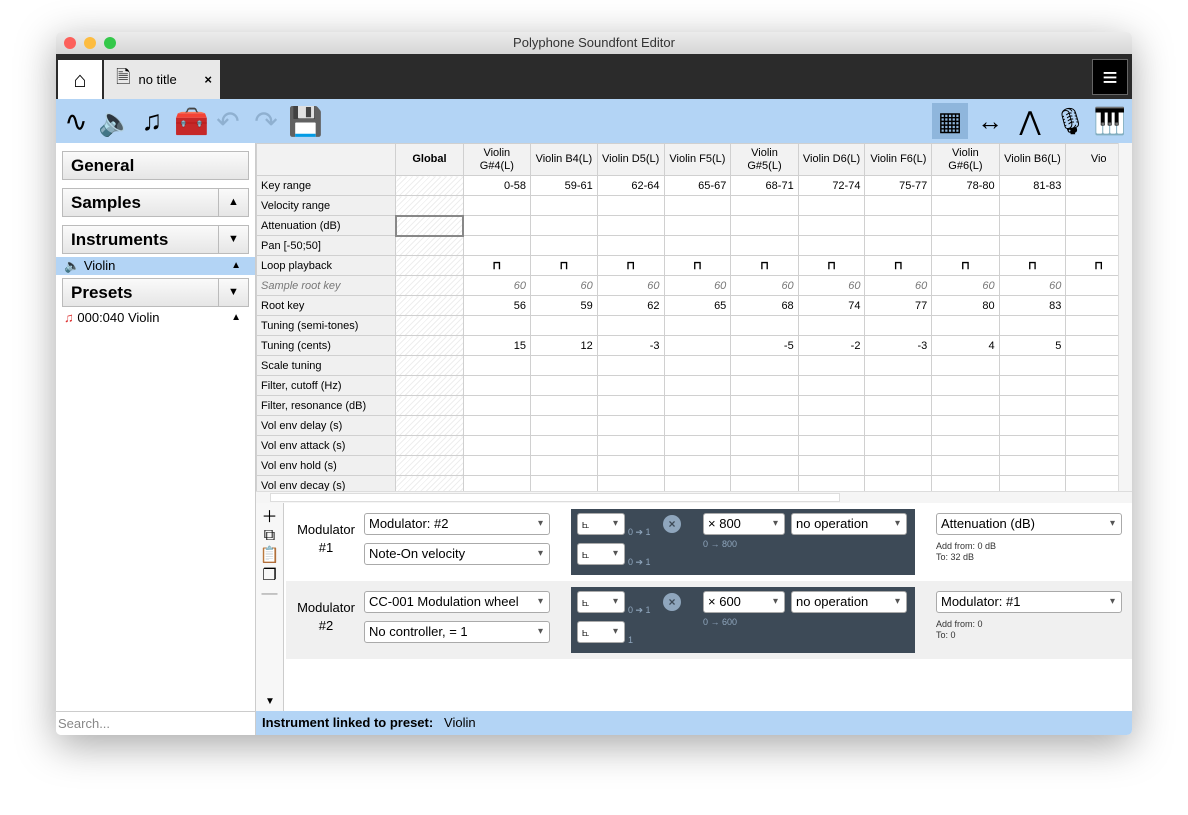 The width and height of the screenshot is (1188, 815). Describe the element at coordinates (898, 345) in the screenshot. I see `table-cell: -3` at that location.